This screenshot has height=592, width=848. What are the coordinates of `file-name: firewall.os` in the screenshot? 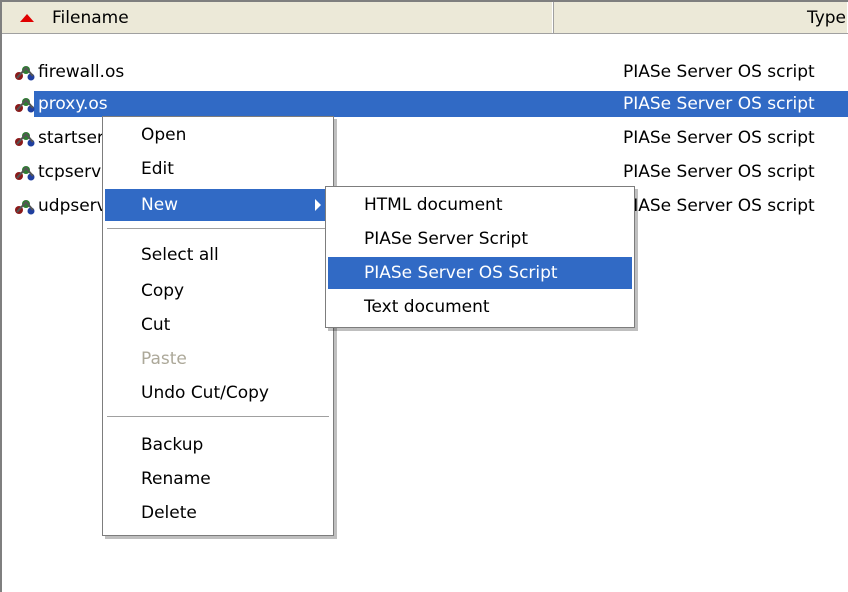 It's located at (81, 72).